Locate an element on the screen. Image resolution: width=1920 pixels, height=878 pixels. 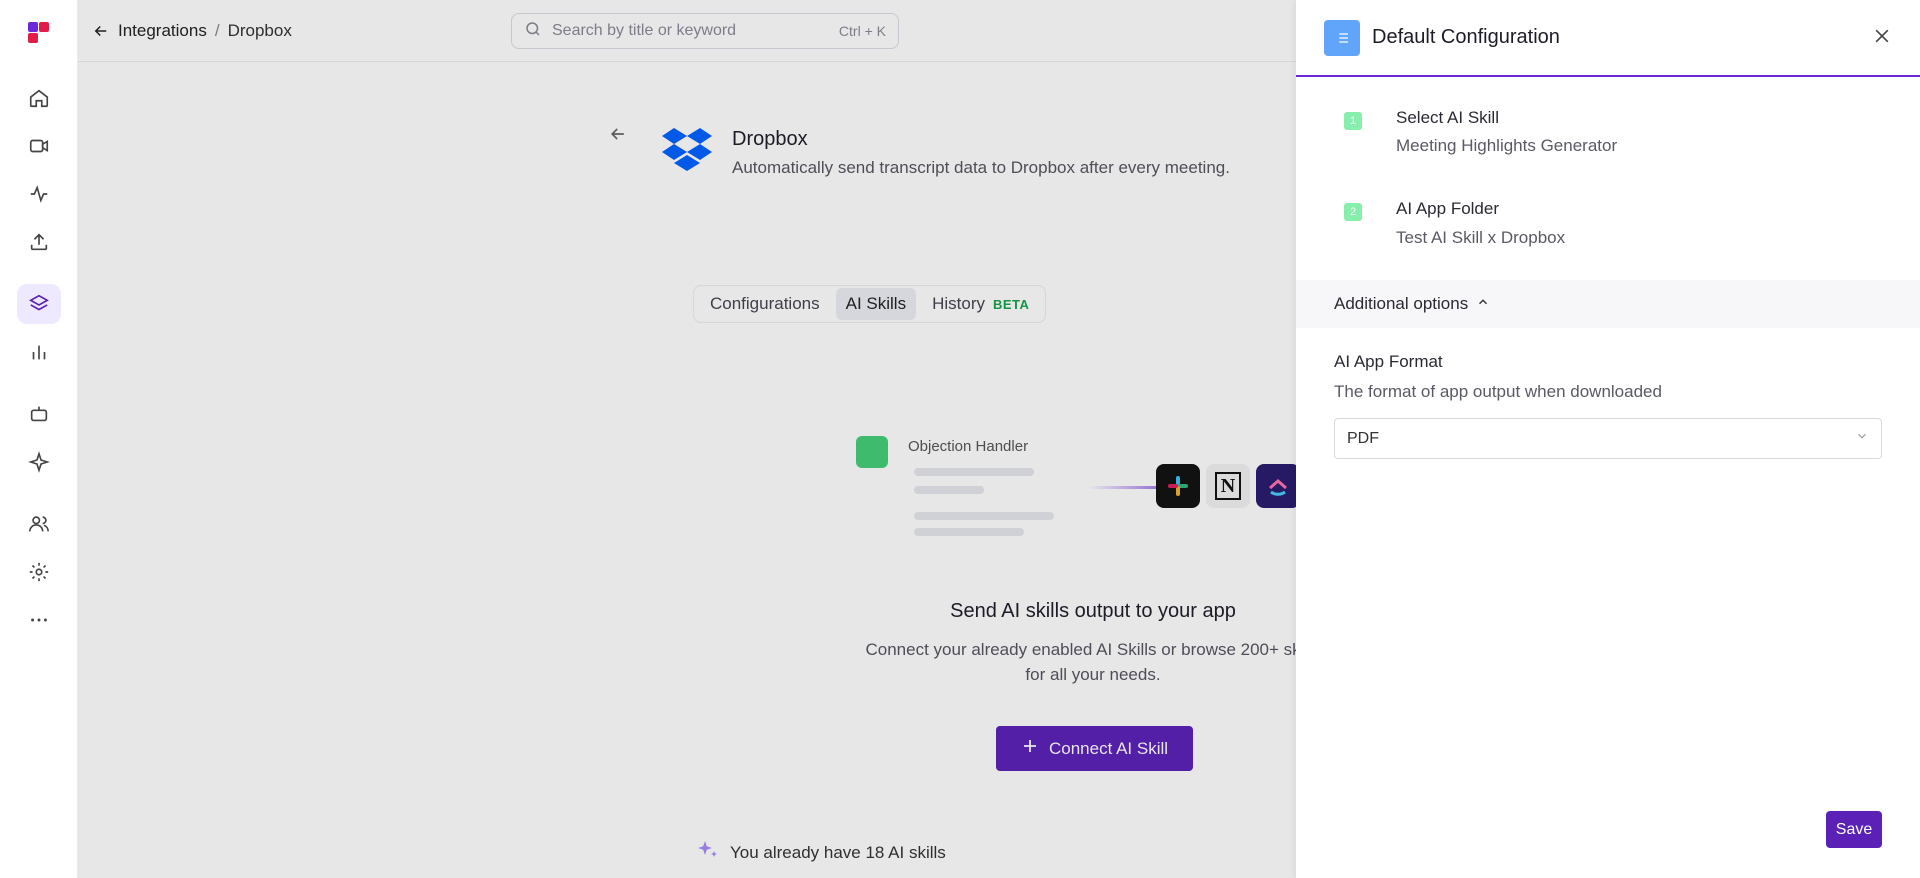
sparkles-icon is located at coordinates (708, 852).